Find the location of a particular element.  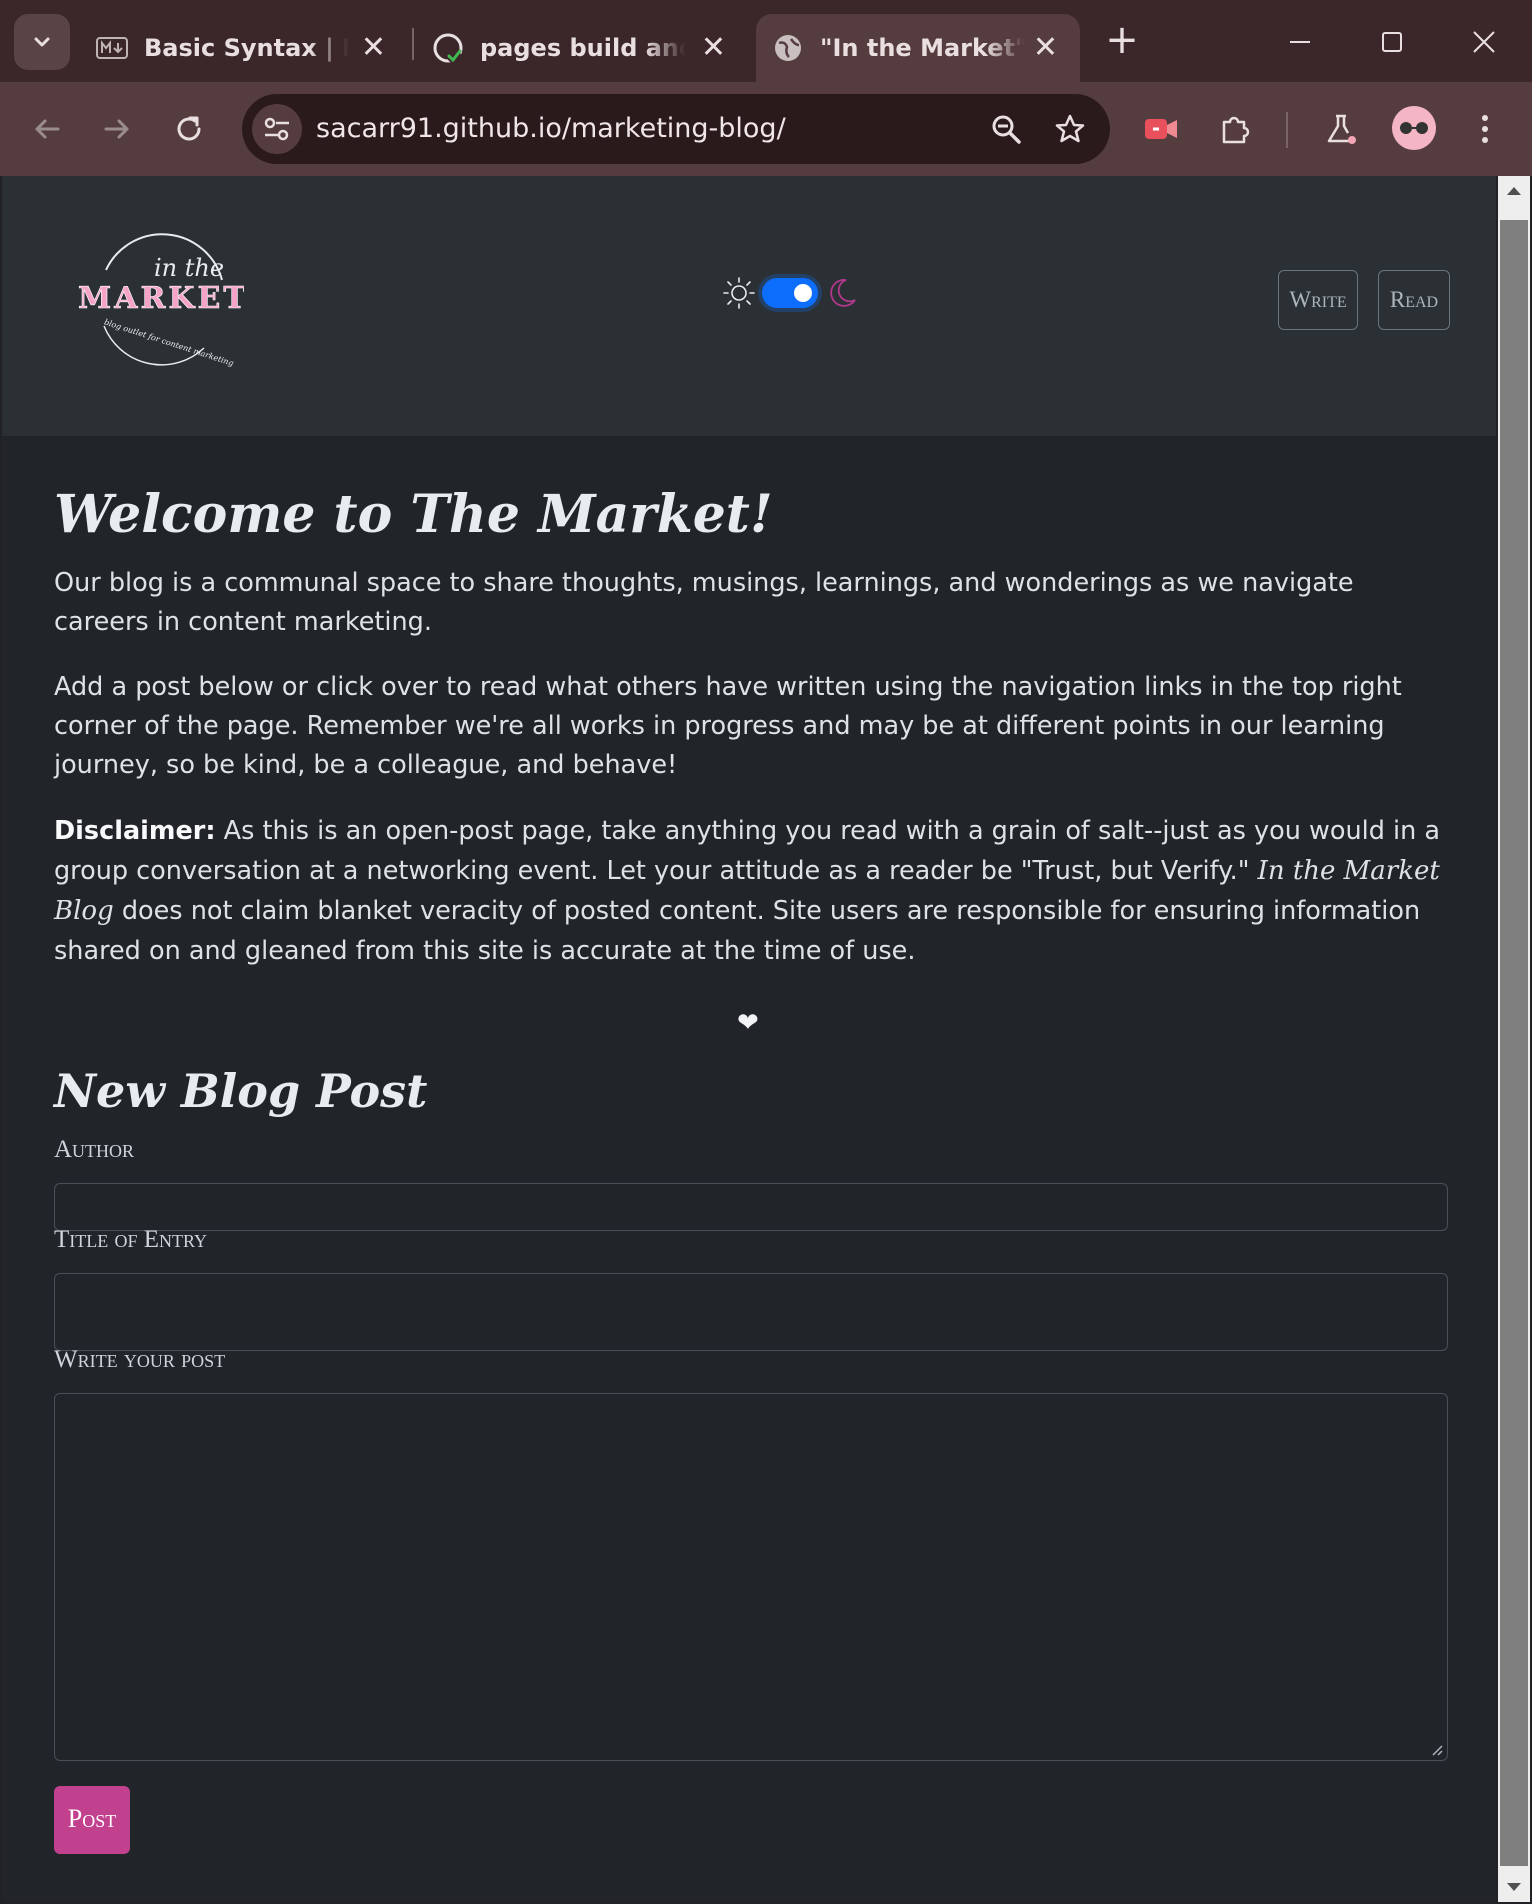

triangle-down-icon is located at coordinates (1514, 1887).